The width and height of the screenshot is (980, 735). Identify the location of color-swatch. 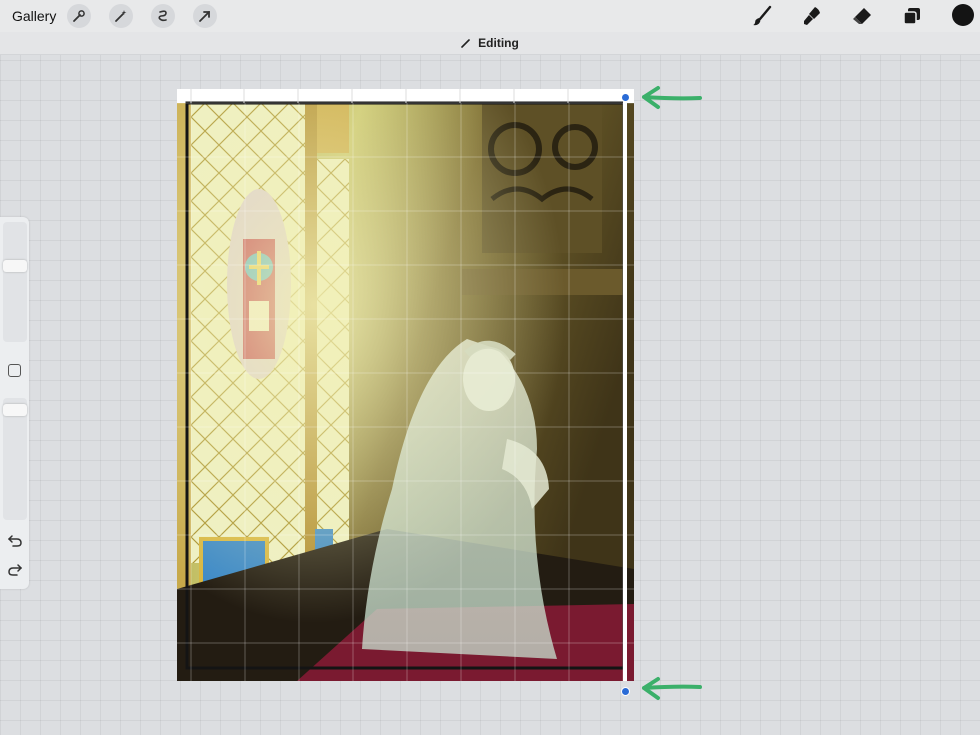
(963, 15).